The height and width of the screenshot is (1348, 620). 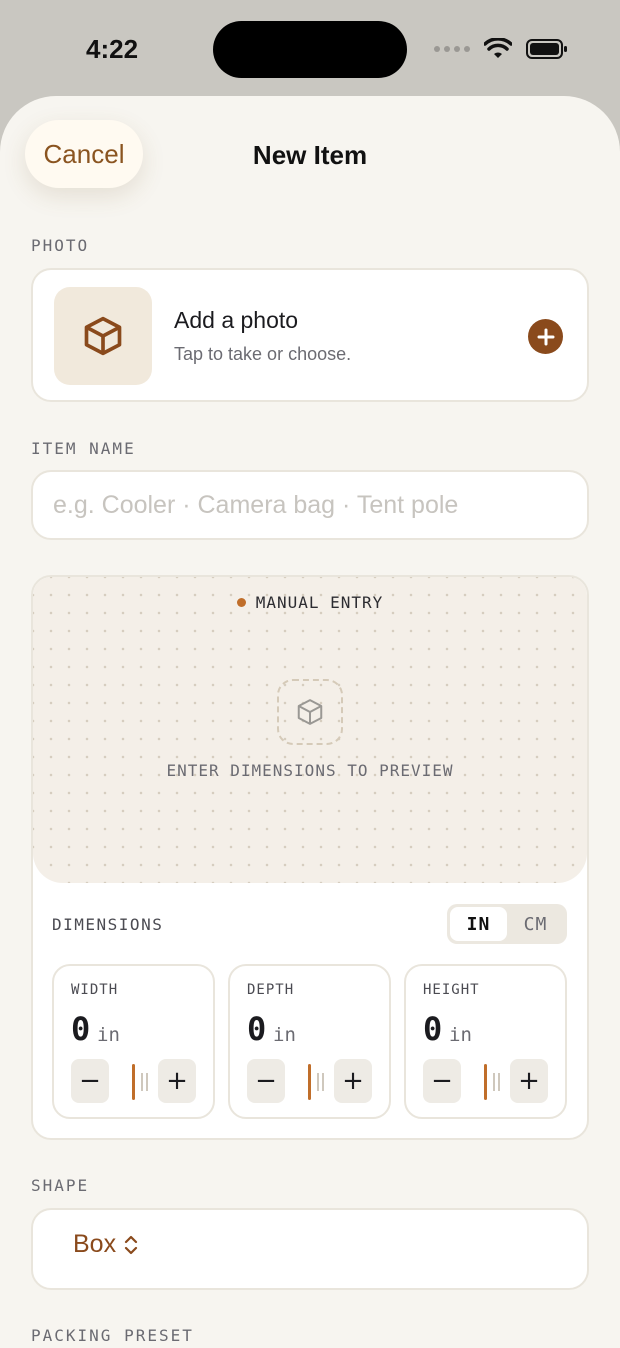 I want to click on width-unit: in, so click(x=108, y=1035).